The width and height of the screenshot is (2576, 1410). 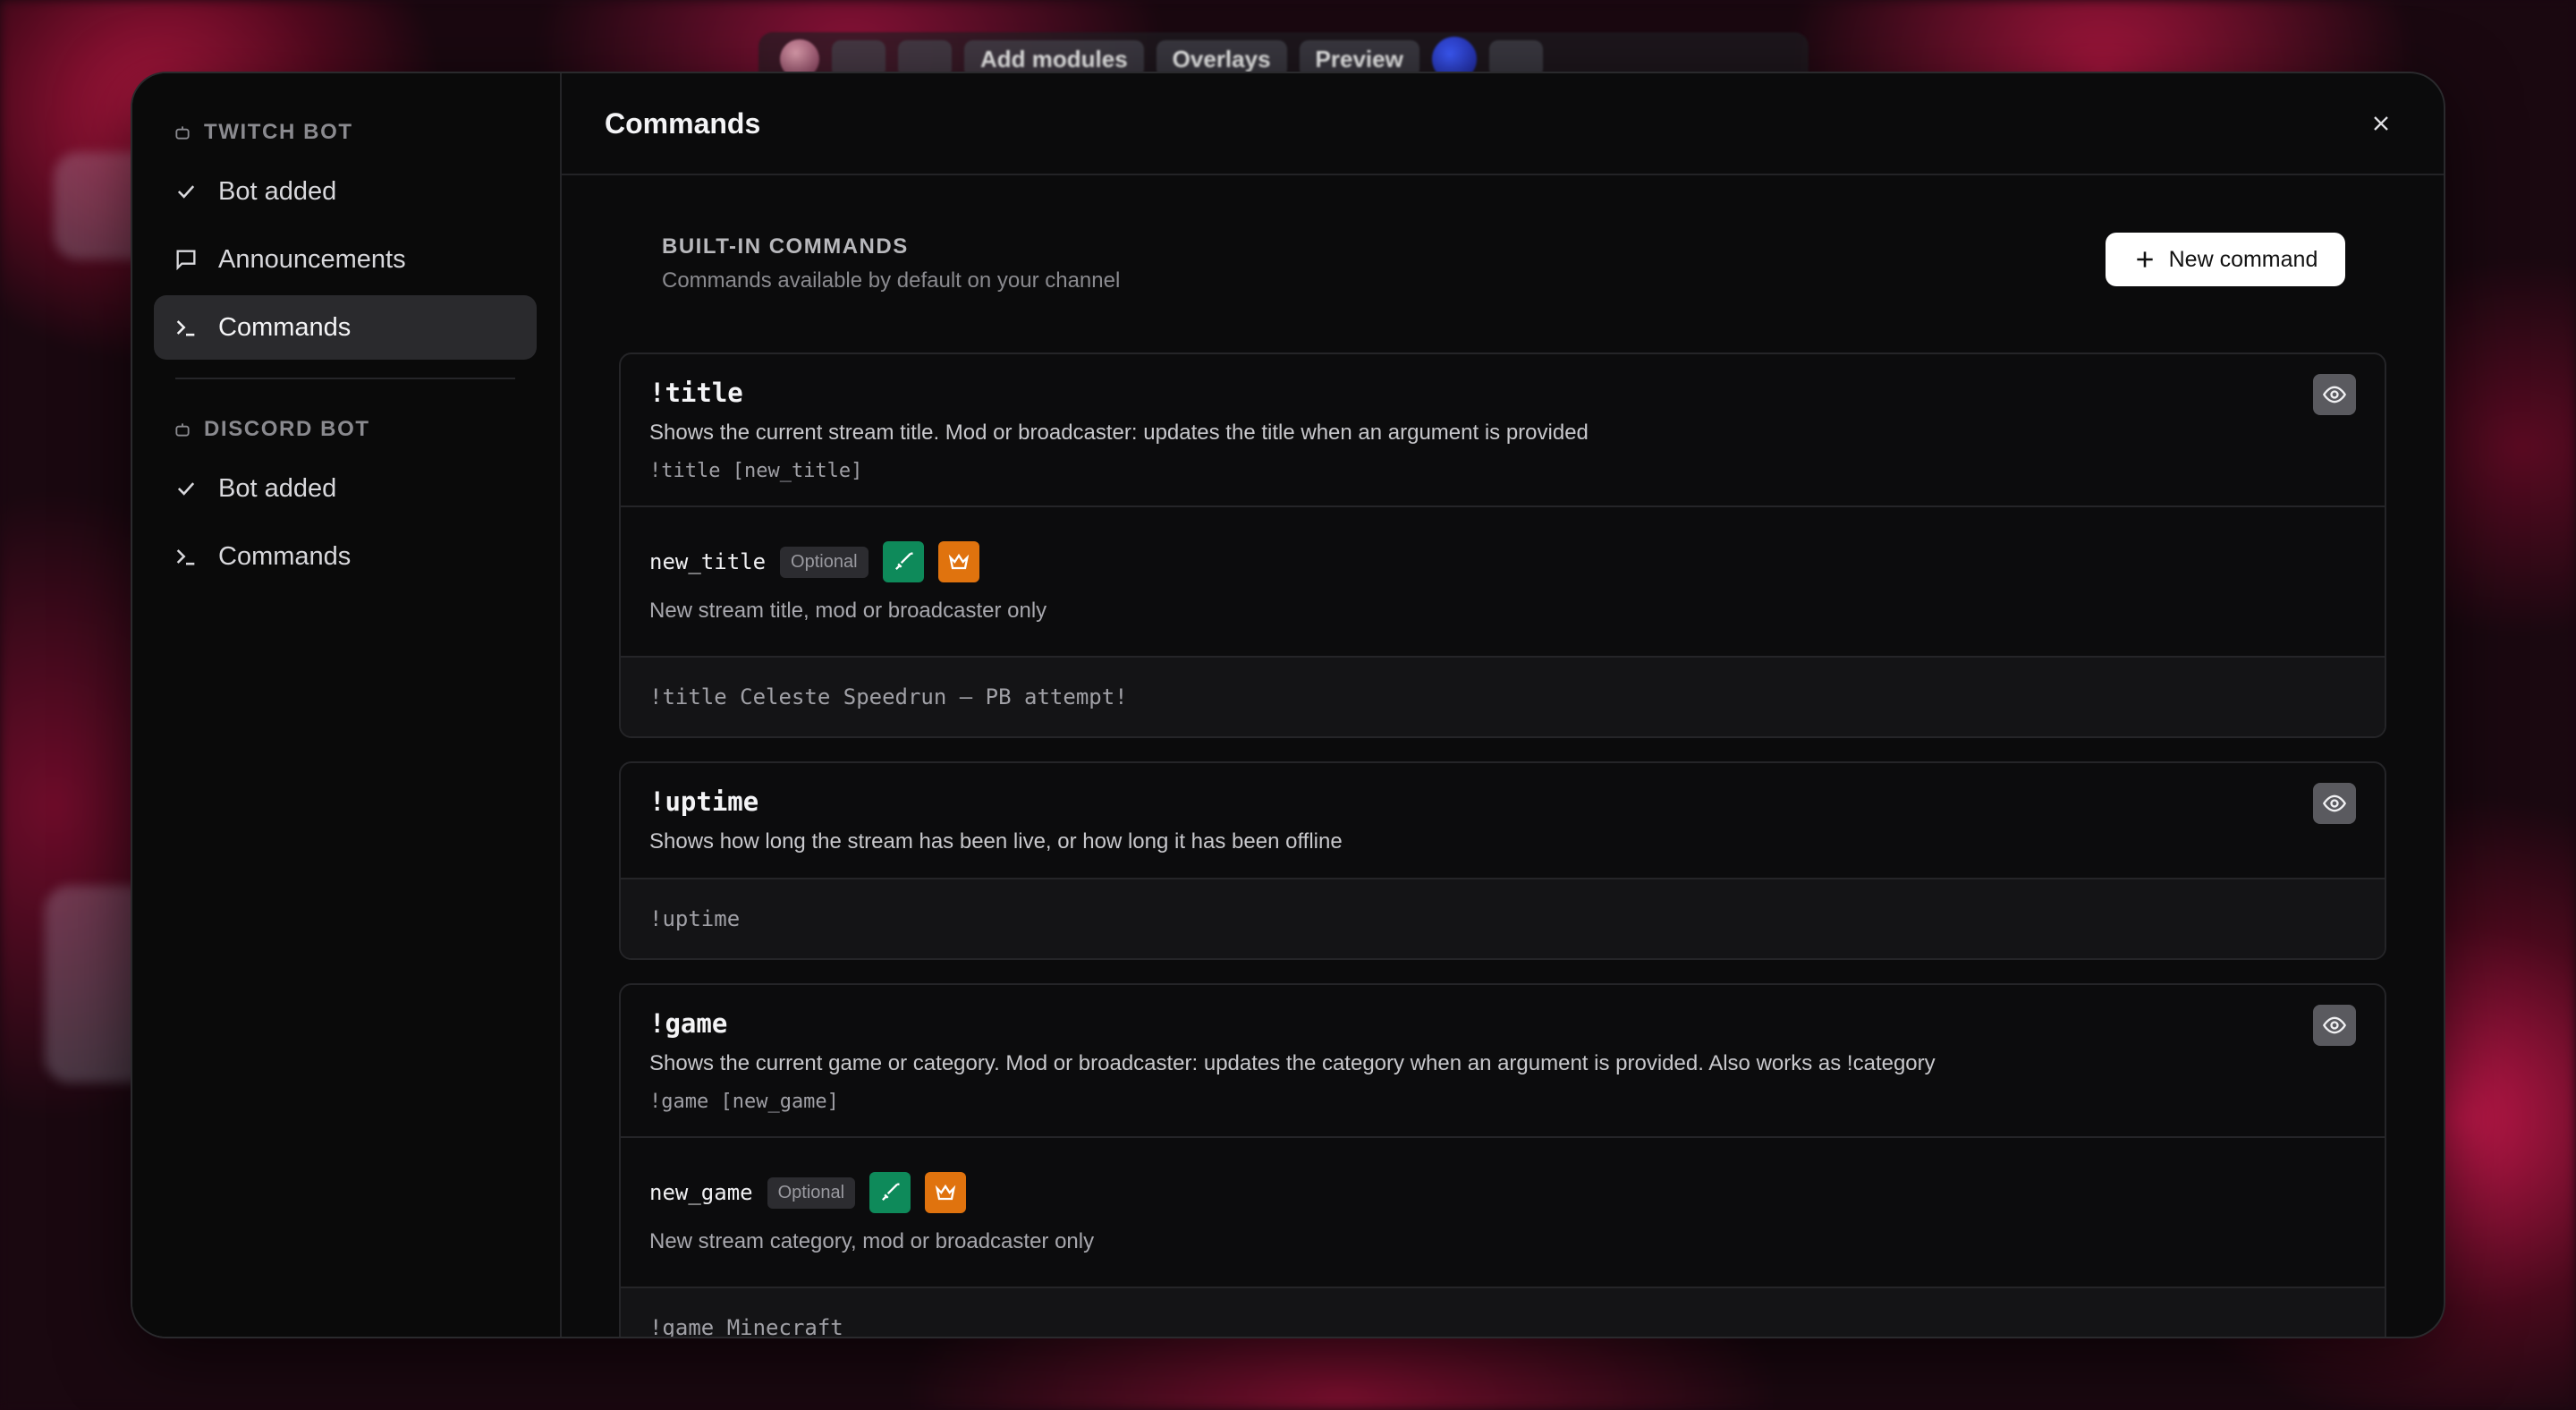 What do you see at coordinates (704, 802) in the screenshot?
I see `command-name: !uptime` at bounding box center [704, 802].